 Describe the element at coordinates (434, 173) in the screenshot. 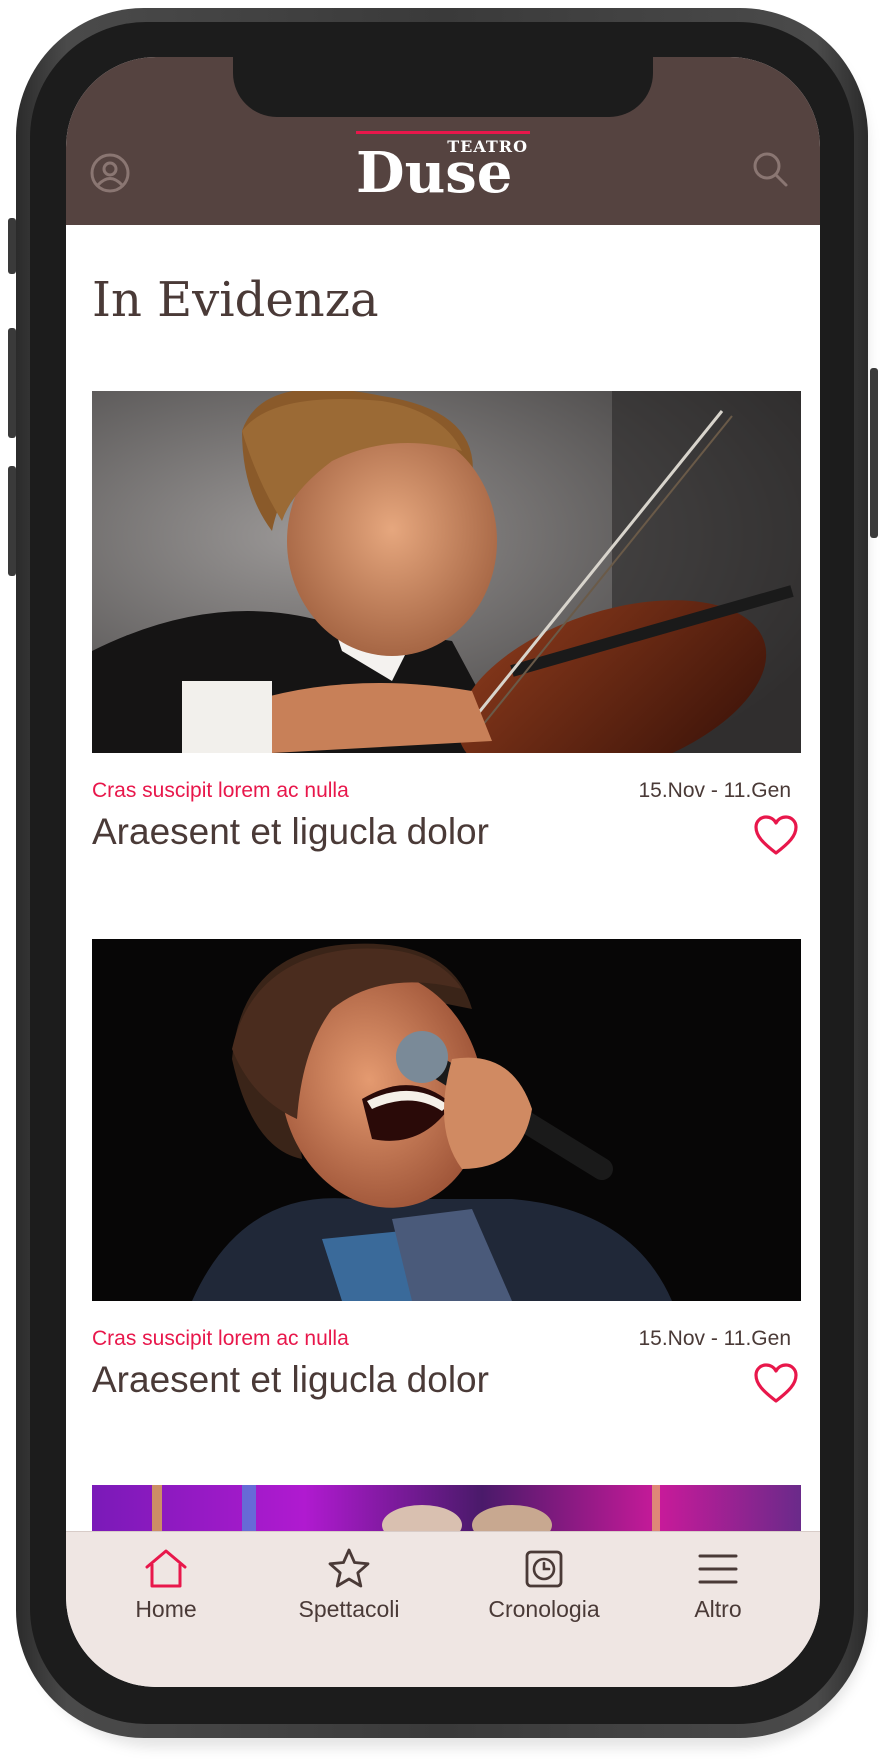

I see `logo-big-text: Duse` at that location.